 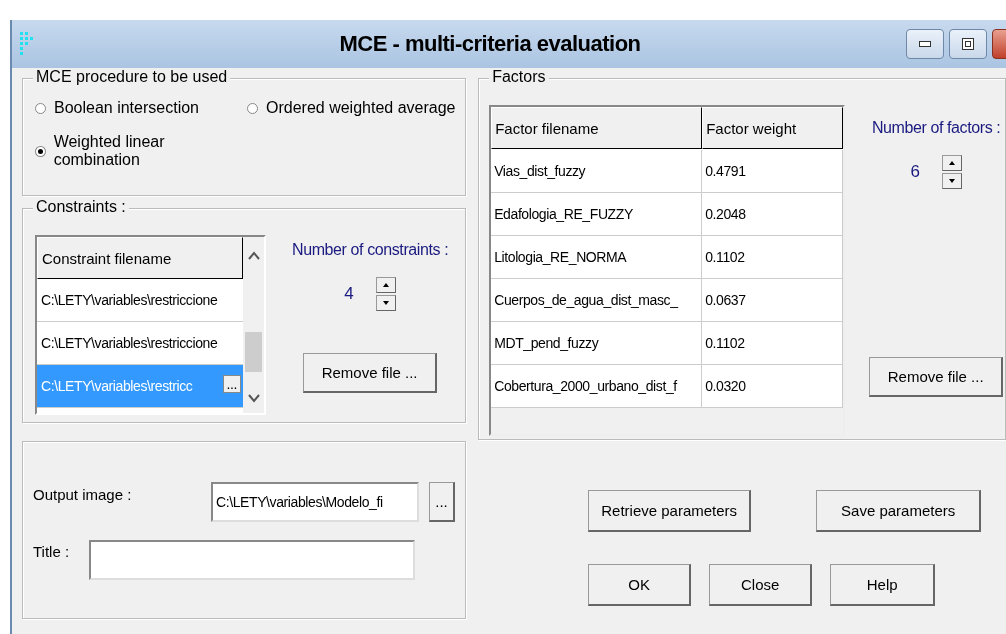 What do you see at coordinates (915, 172) in the screenshot?
I see `count-value: 6` at bounding box center [915, 172].